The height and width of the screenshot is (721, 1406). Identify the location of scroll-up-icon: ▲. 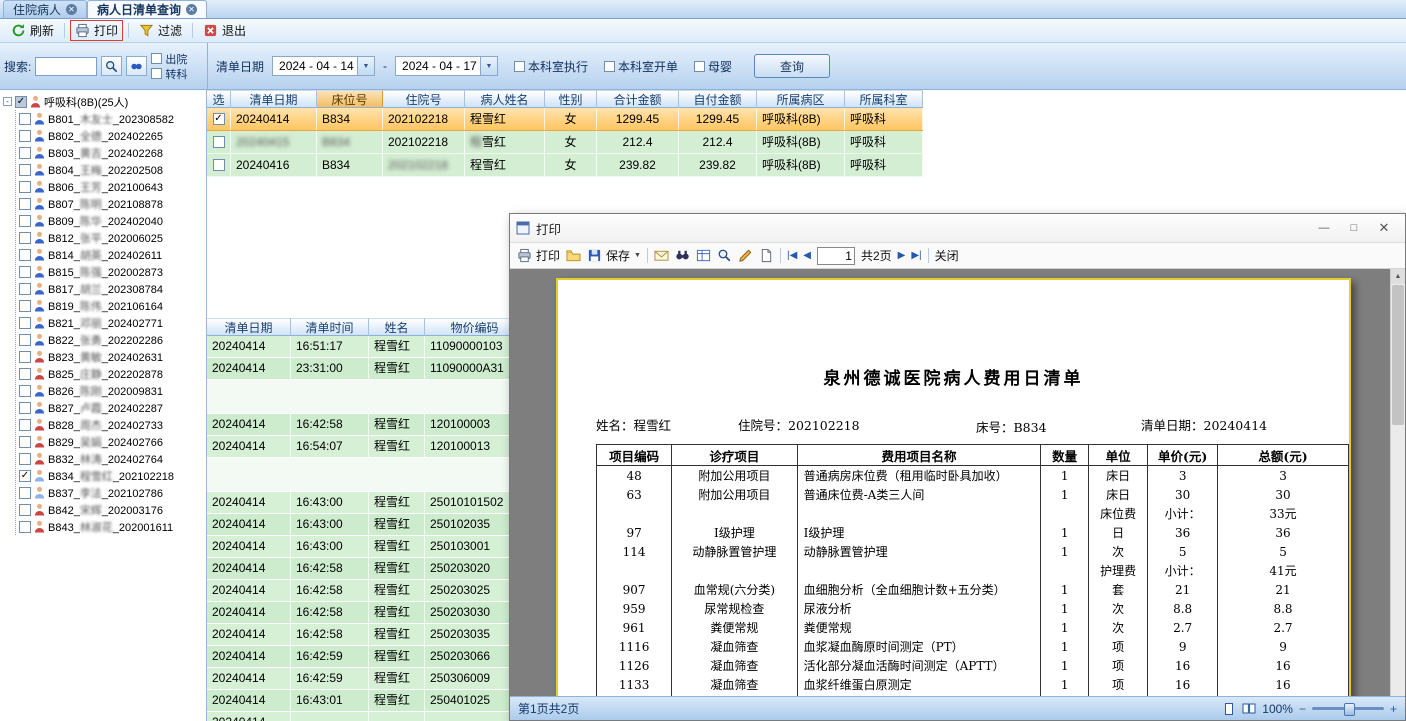
(1398, 276).